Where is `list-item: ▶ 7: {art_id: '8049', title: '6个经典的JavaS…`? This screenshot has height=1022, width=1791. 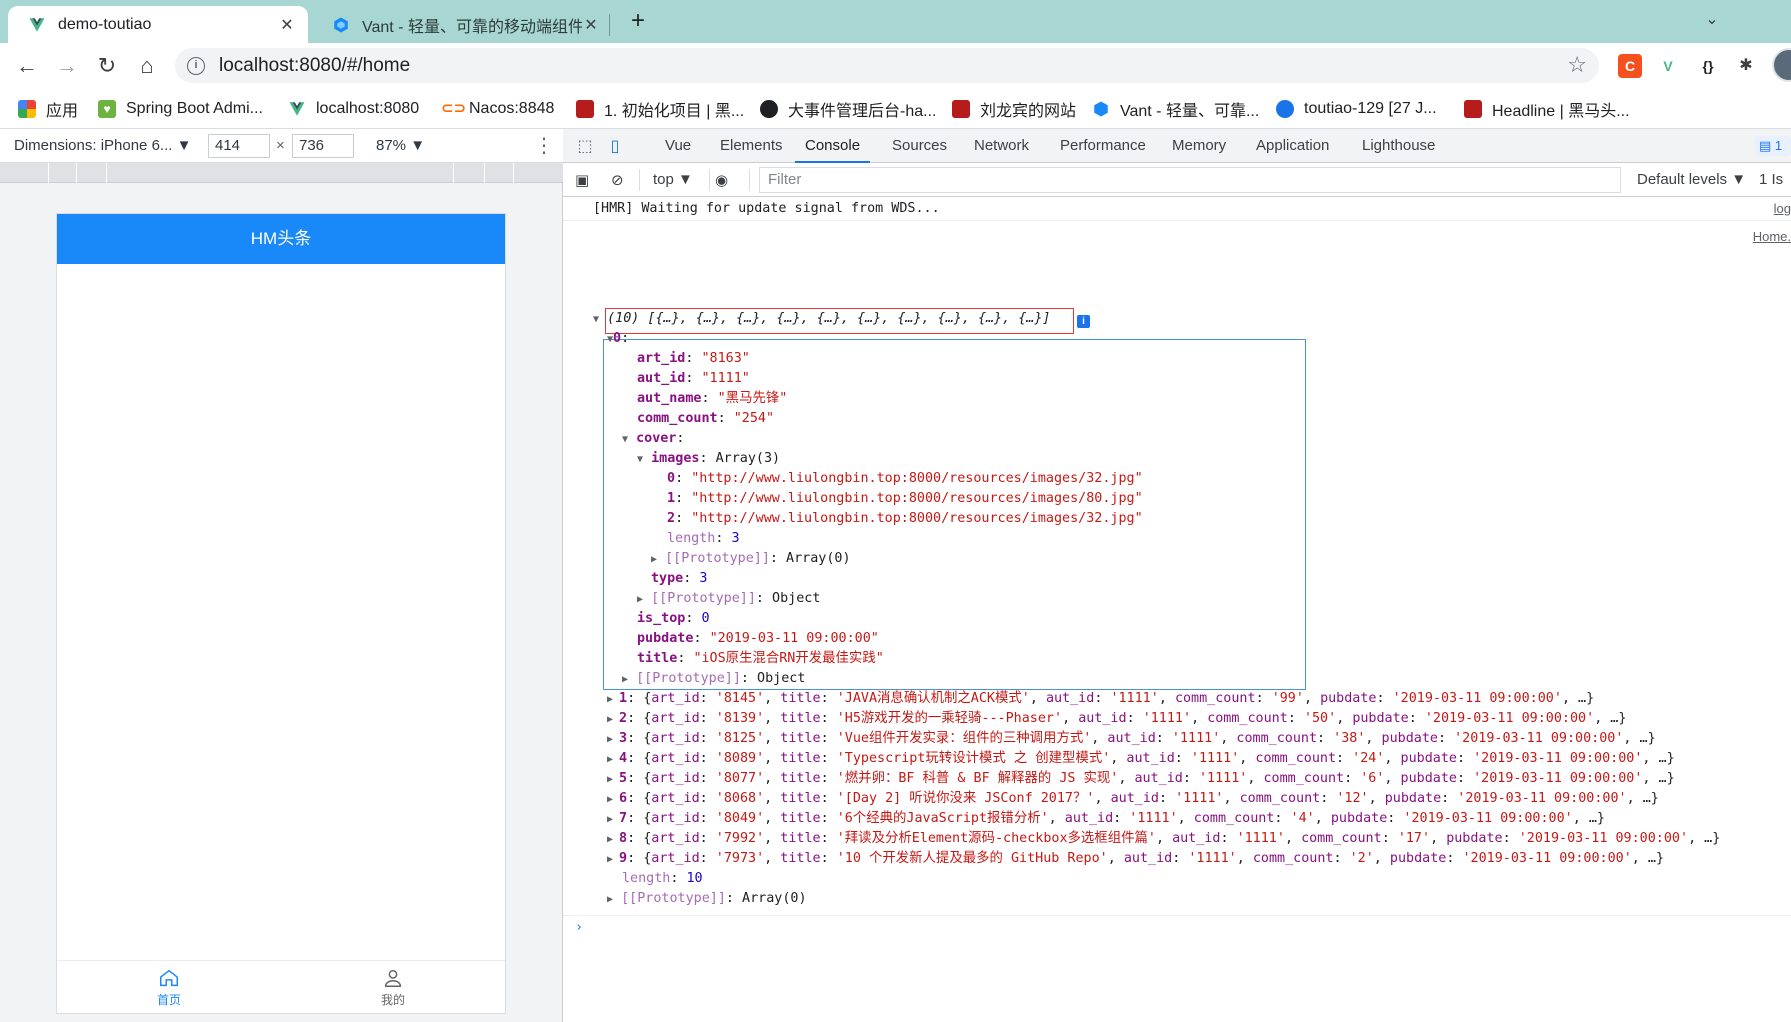
list-item: ▶ 7: {art_id: '8049', title: '6个经典的JavaS… is located at coordinates (1106, 819).